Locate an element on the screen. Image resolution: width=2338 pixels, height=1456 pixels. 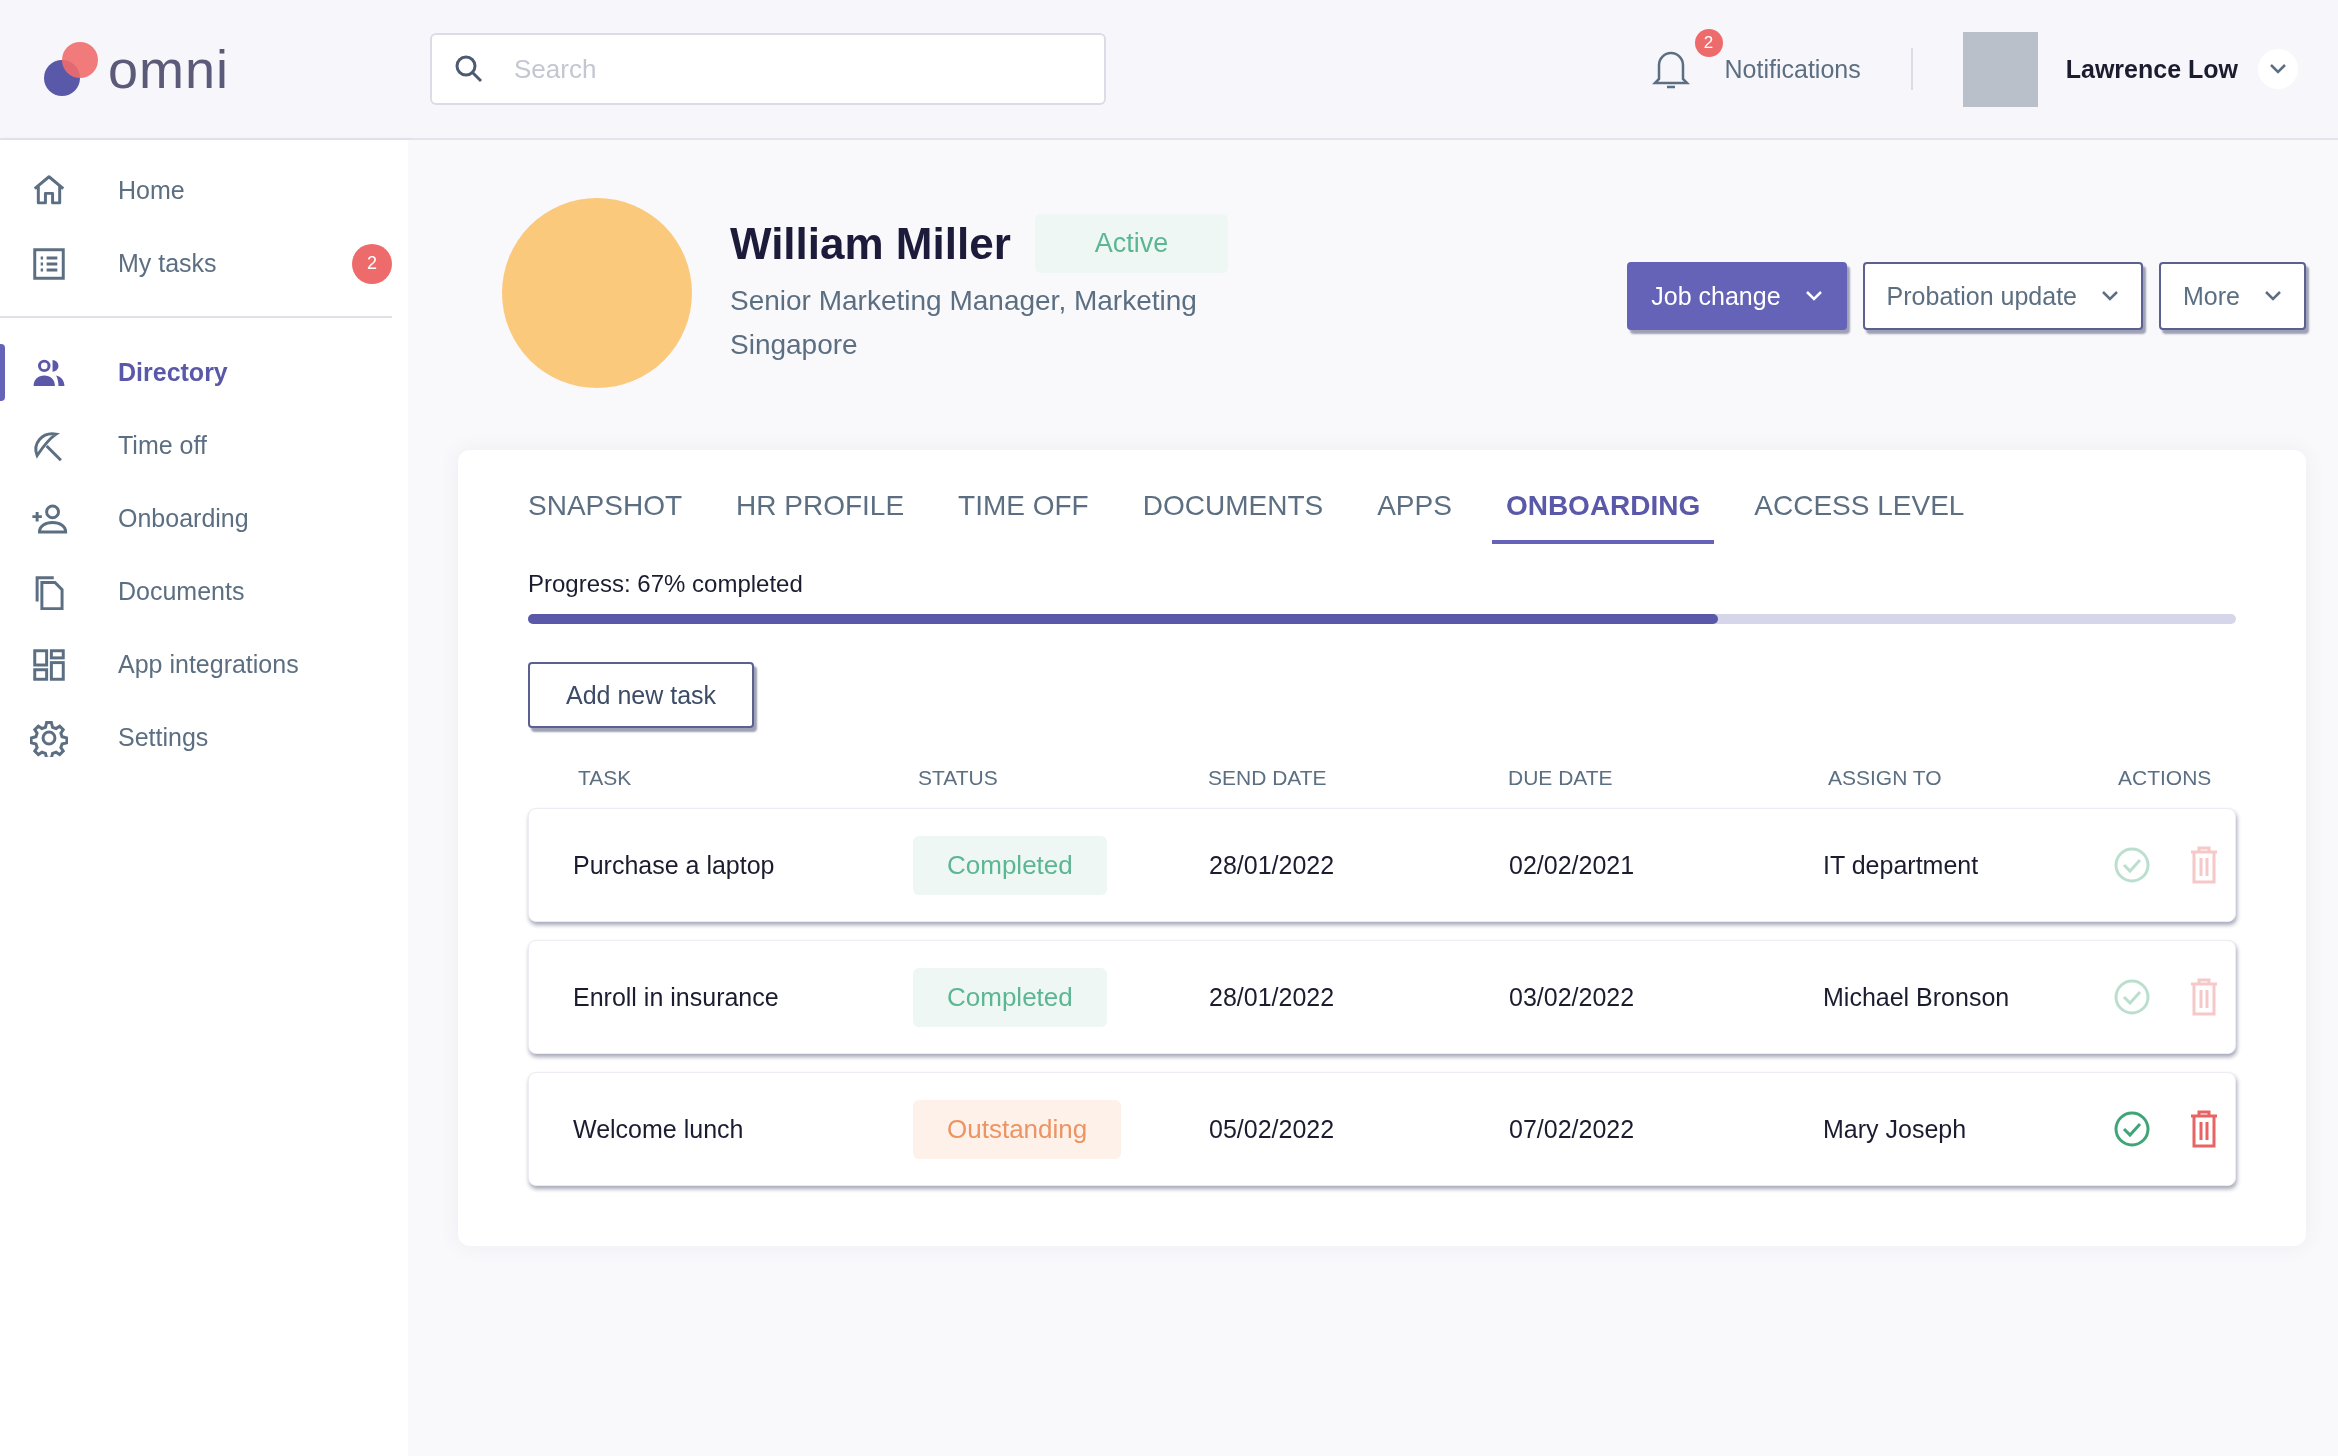
search-field: Search is located at coordinates (768, 69).